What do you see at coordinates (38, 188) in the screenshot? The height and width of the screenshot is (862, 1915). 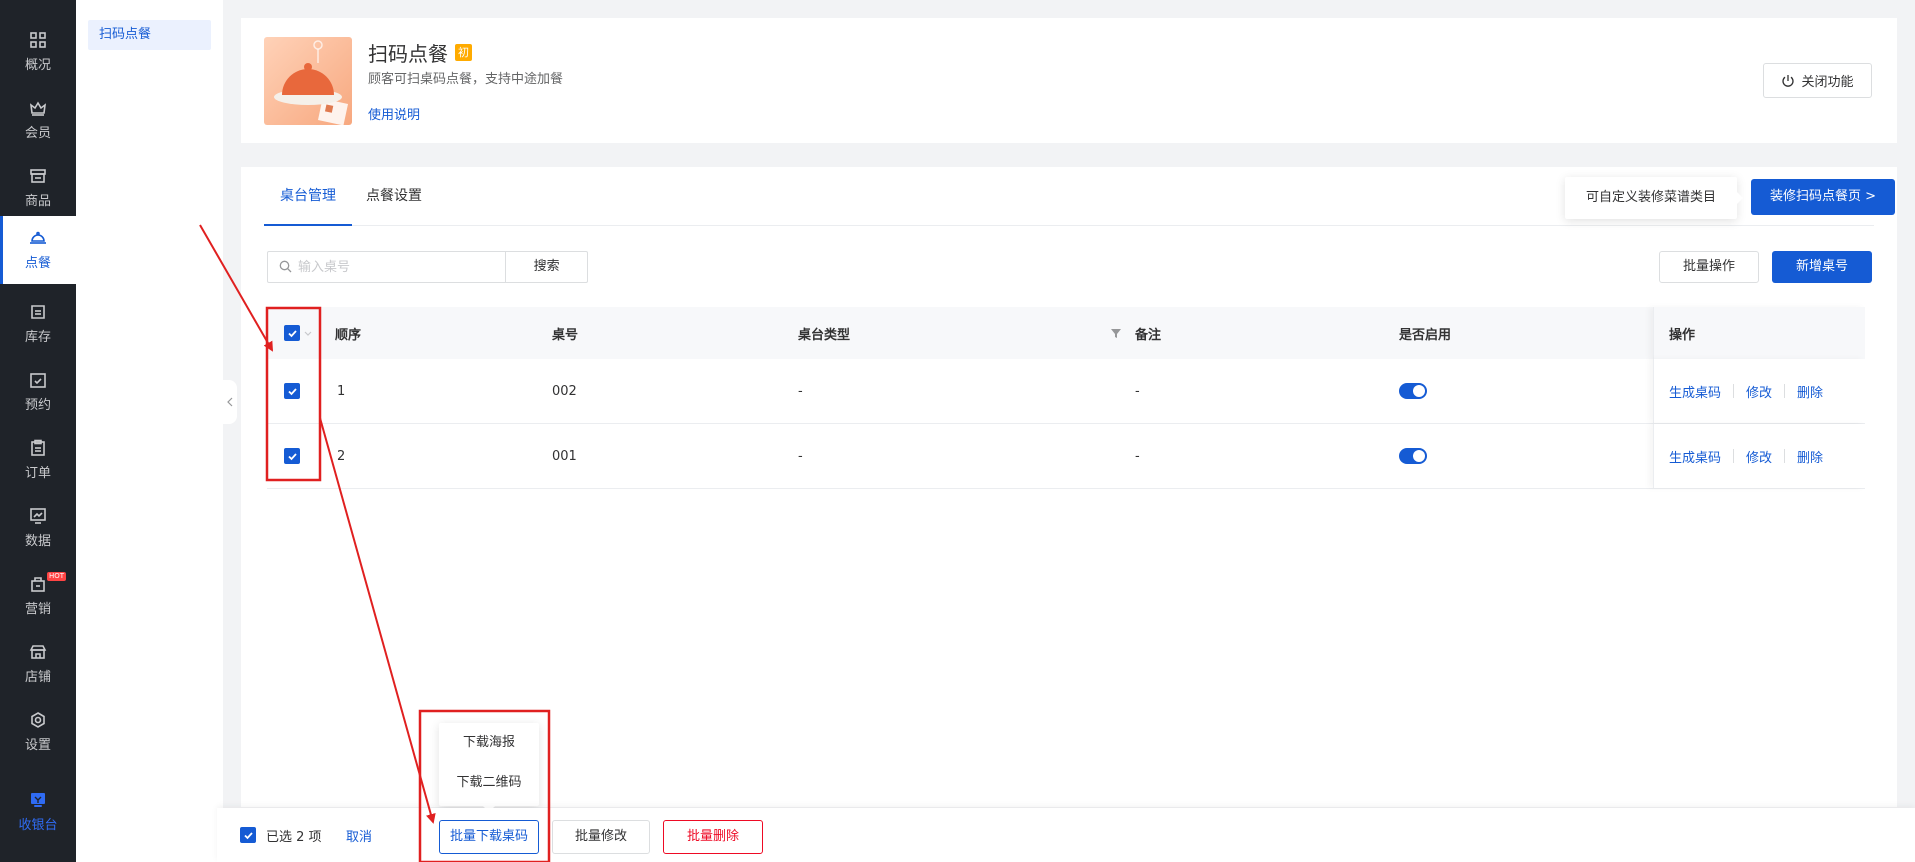 I see `nav-item-goods: 商品` at bounding box center [38, 188].